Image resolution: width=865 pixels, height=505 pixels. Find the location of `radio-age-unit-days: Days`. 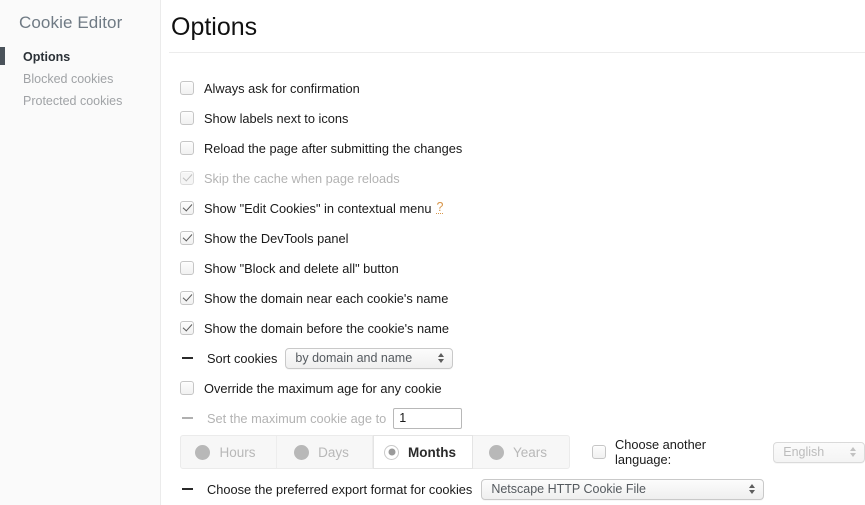

radio-age-unit-days: Days is located at coordinates (325, 452).